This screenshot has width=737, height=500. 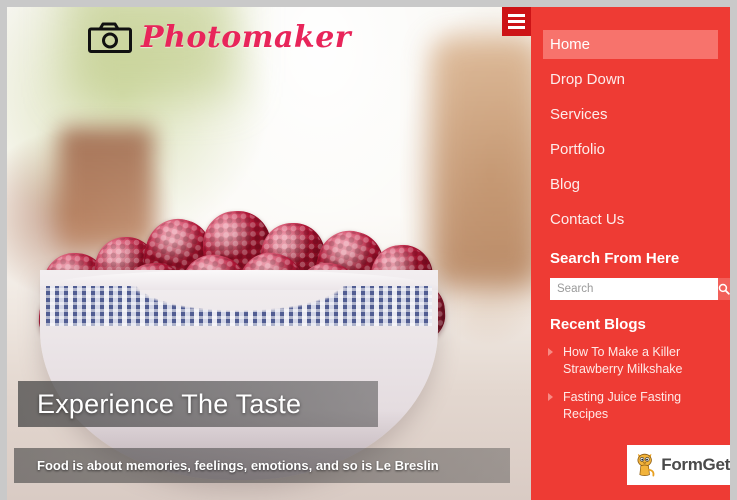 I want to click on sidebar-item-services: Services, so click(x=630, y=114).